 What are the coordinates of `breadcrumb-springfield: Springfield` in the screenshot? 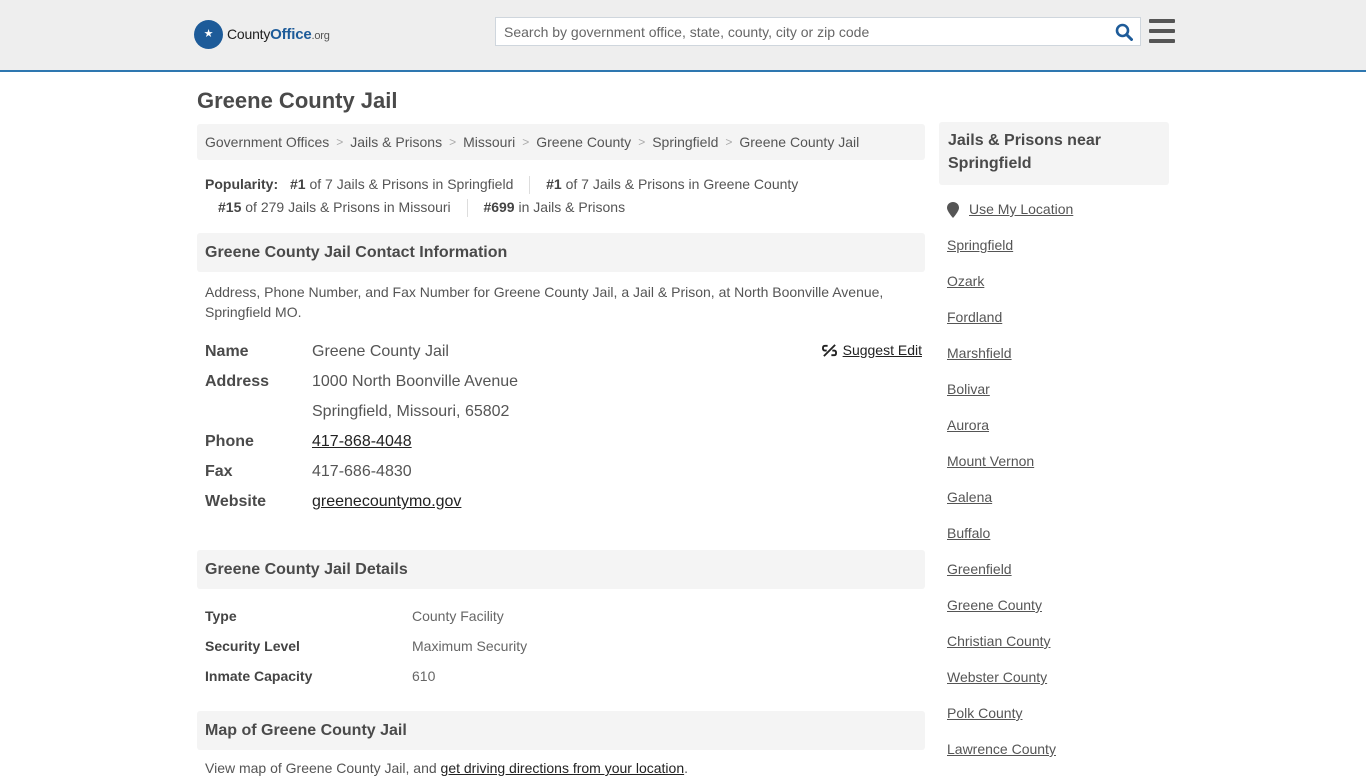 It's located at (685, 142).